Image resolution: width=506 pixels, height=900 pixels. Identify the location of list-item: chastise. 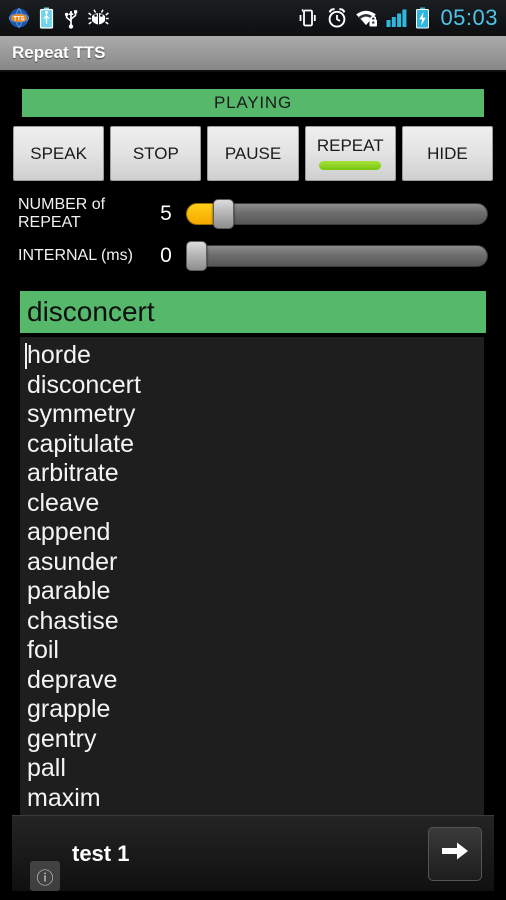
(252, 622).